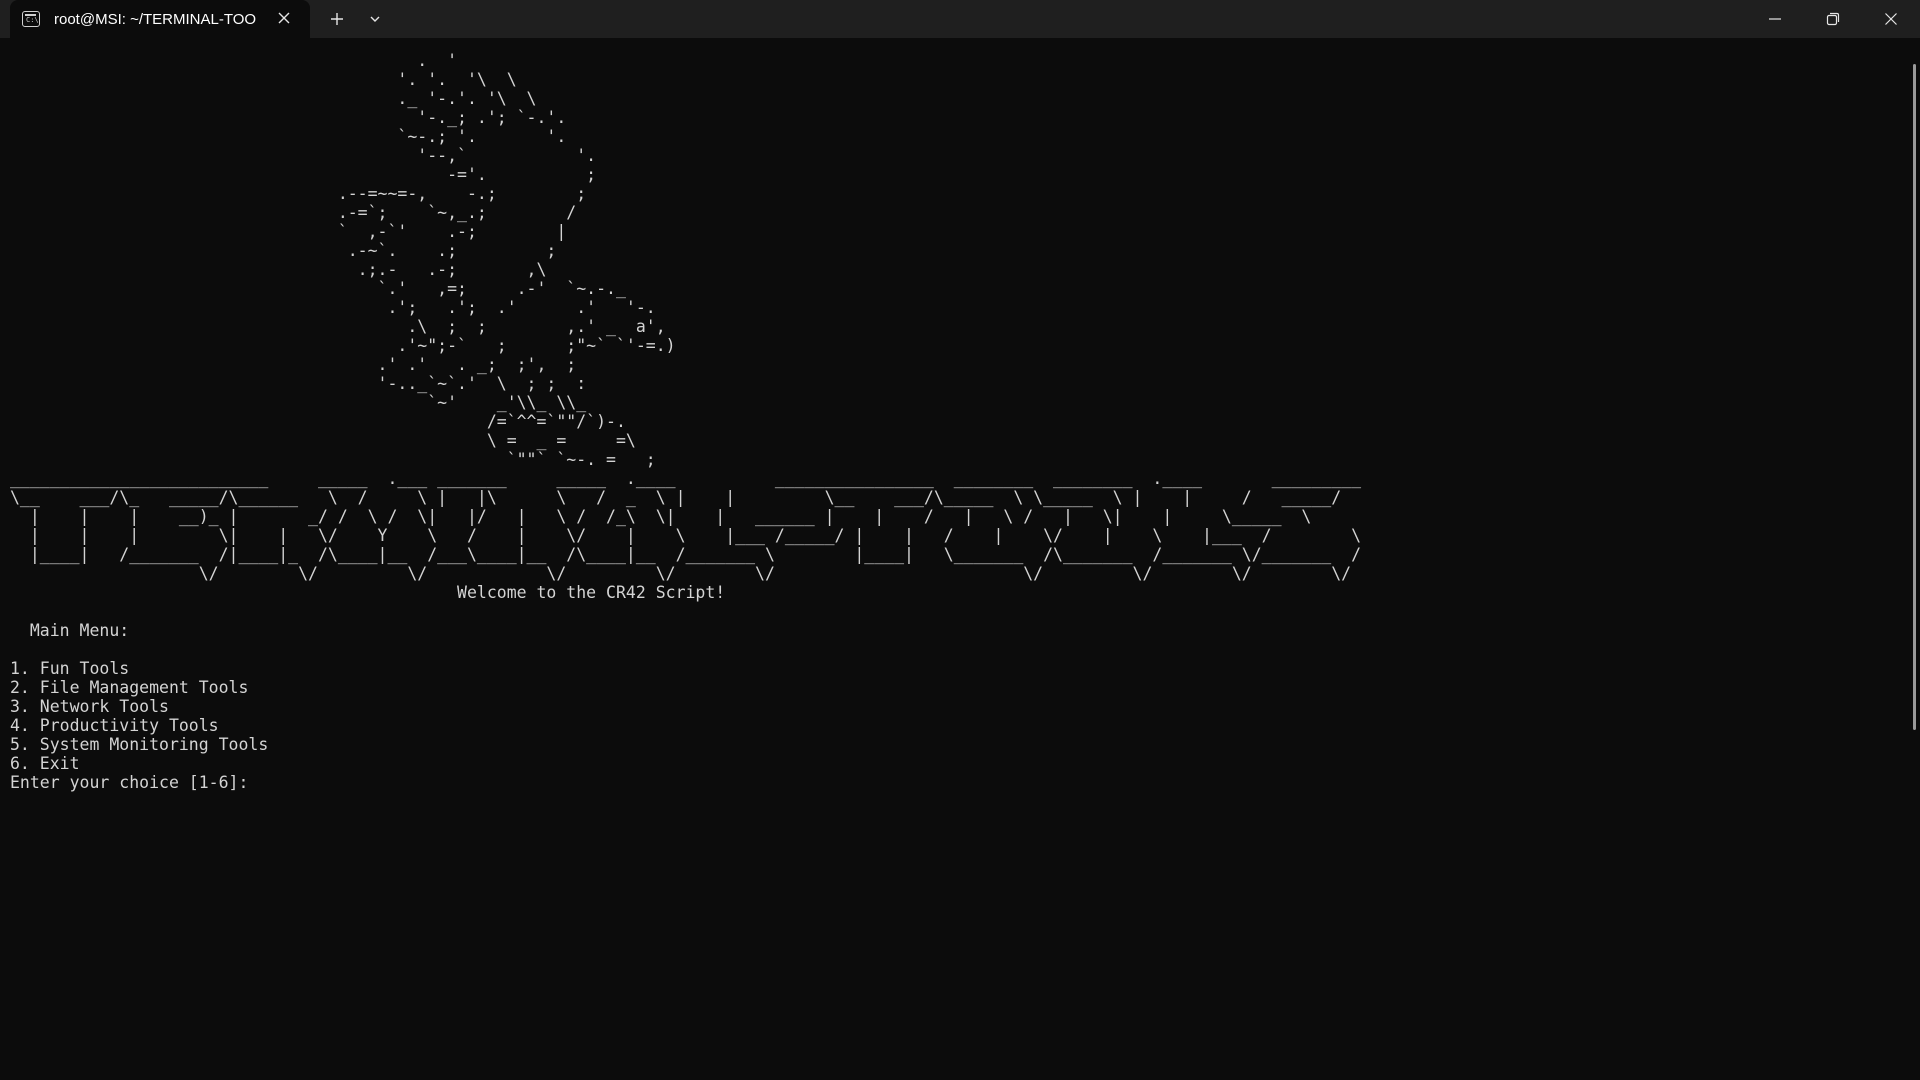  What do you see at coordinates (70, 630) in the screenshot?
I see `menu-title: Main Menu:` at bounding box center [70, 630].